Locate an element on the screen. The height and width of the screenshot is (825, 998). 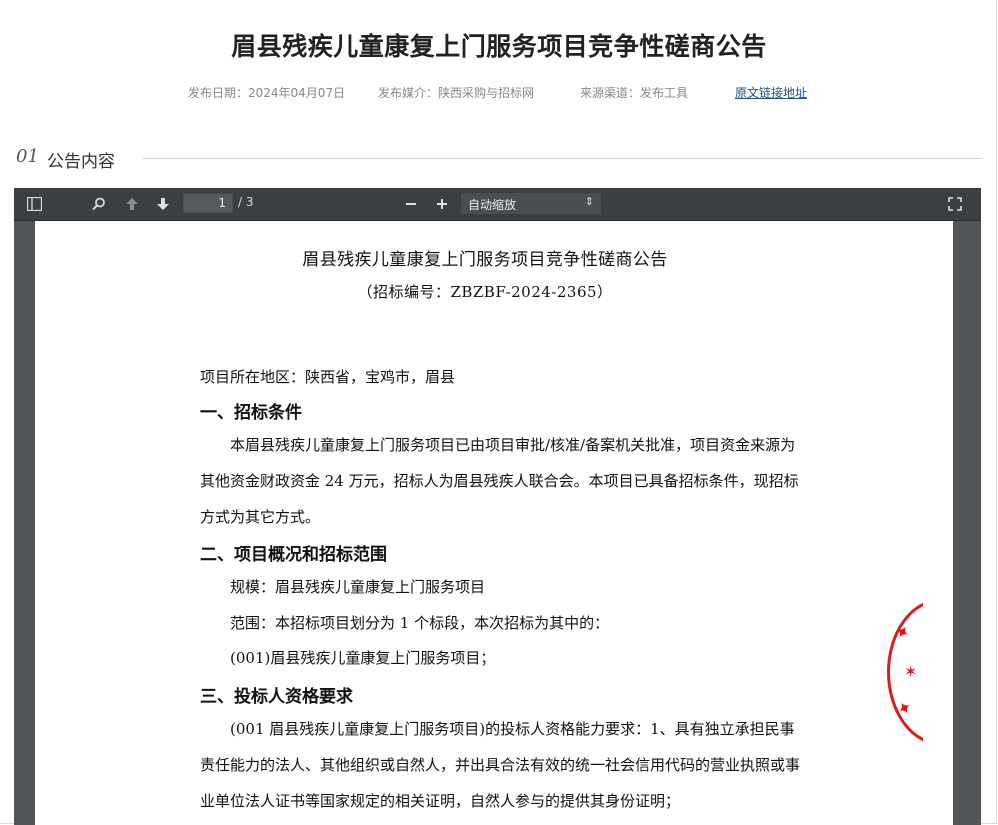
zoom-select: 自动缩放 ⇕ is located at coordinates (531, 203).